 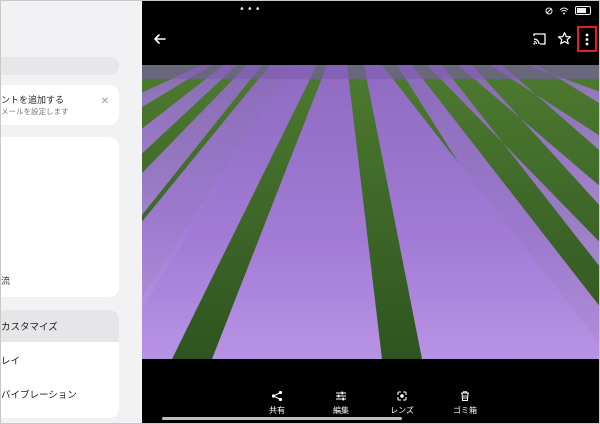 What do you see at coordinates (370, 11) in the screenshot?
I see `status-bar: •••` at bounding box center [370, 11].